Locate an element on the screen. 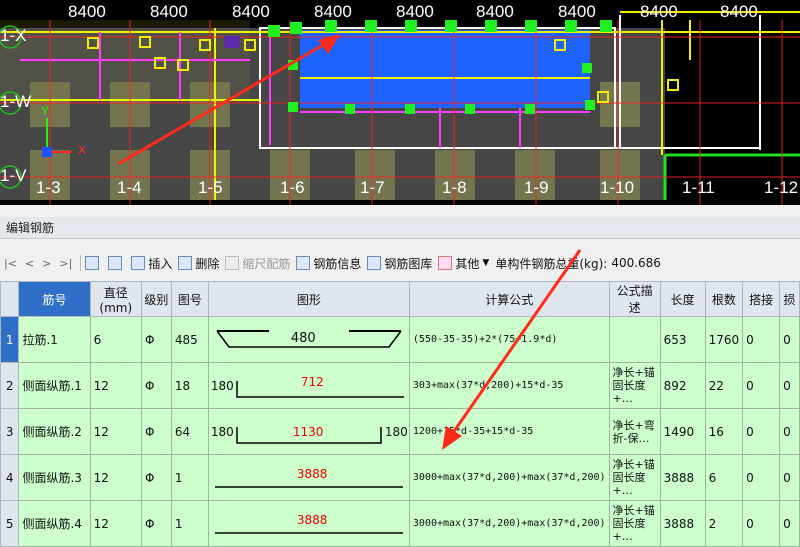 The height and width of the screenshot is (547, 800). col-axis-label: 1-5 is located at coordinates (210, 187).